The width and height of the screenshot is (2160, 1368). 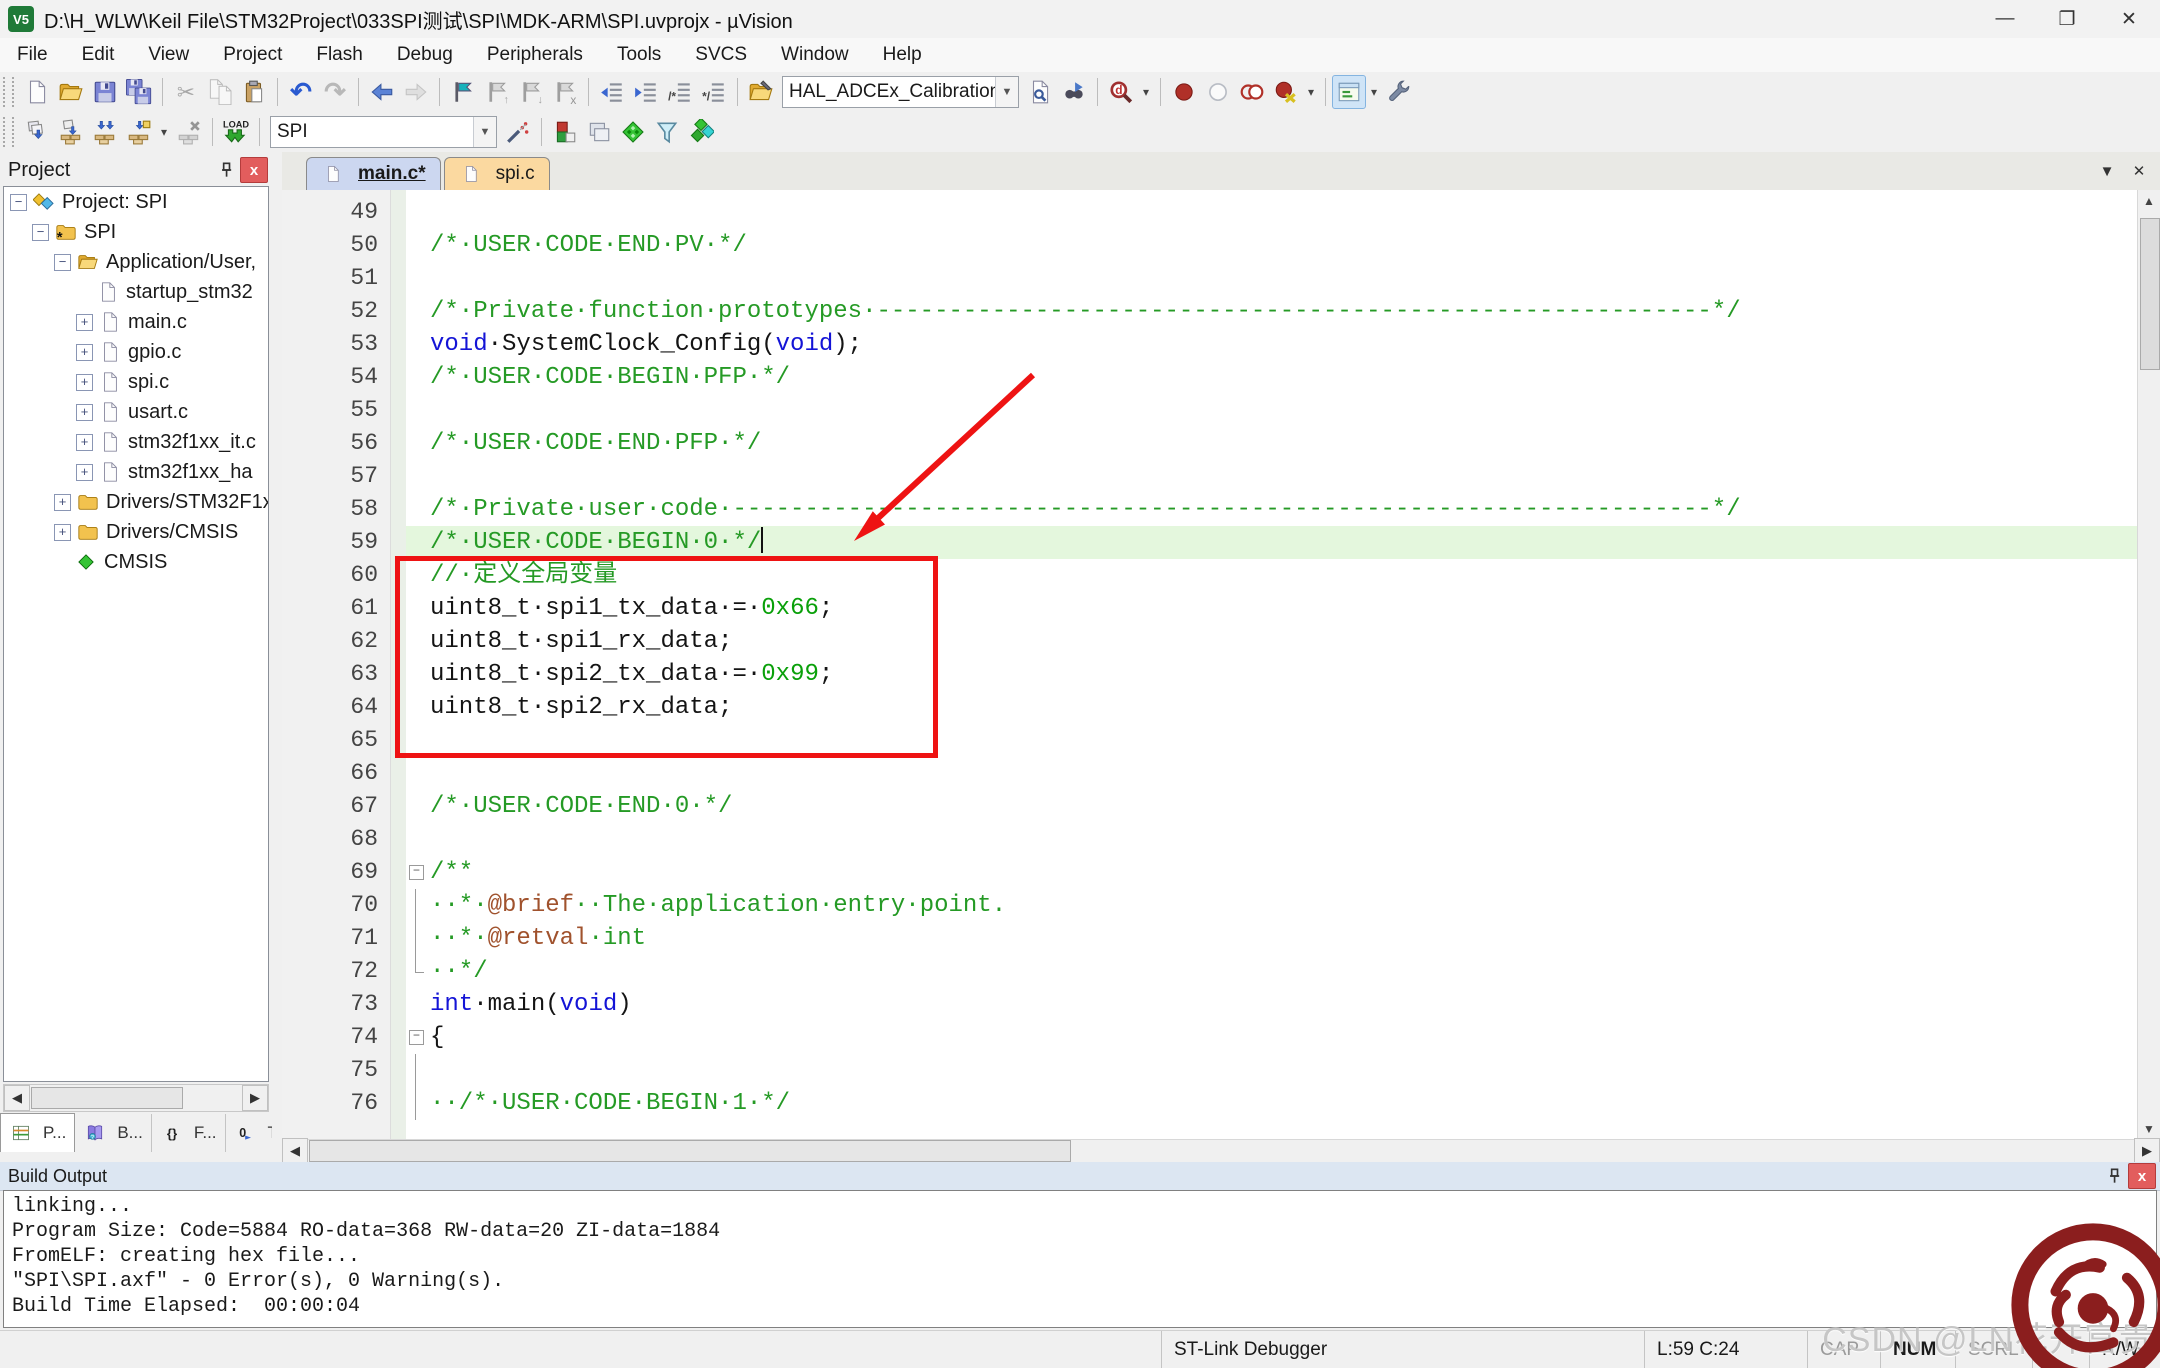 What do you see at coordinates (301, 92) in the screenshot?
I see `undo-button: ↶` at bounding box center [301, 92].